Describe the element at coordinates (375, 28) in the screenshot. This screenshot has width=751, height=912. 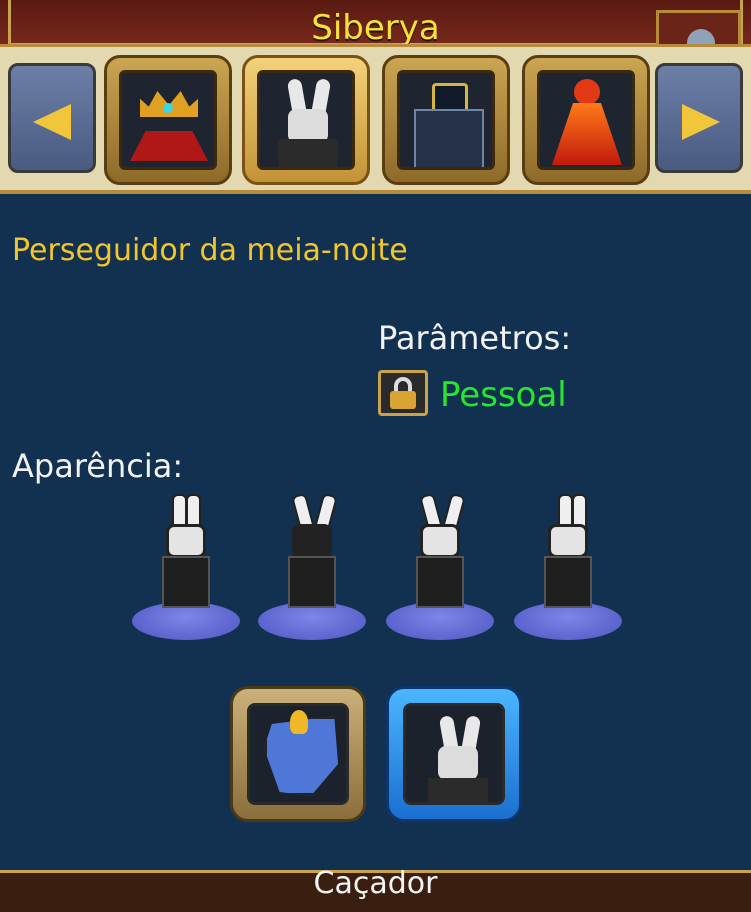
I see `character-name-title: Siberya` at that location.